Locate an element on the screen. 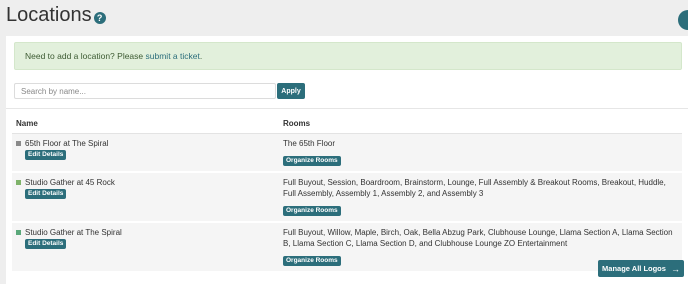 This screenshot has height=284, width=688. divider is located at coordinates (347, 108).